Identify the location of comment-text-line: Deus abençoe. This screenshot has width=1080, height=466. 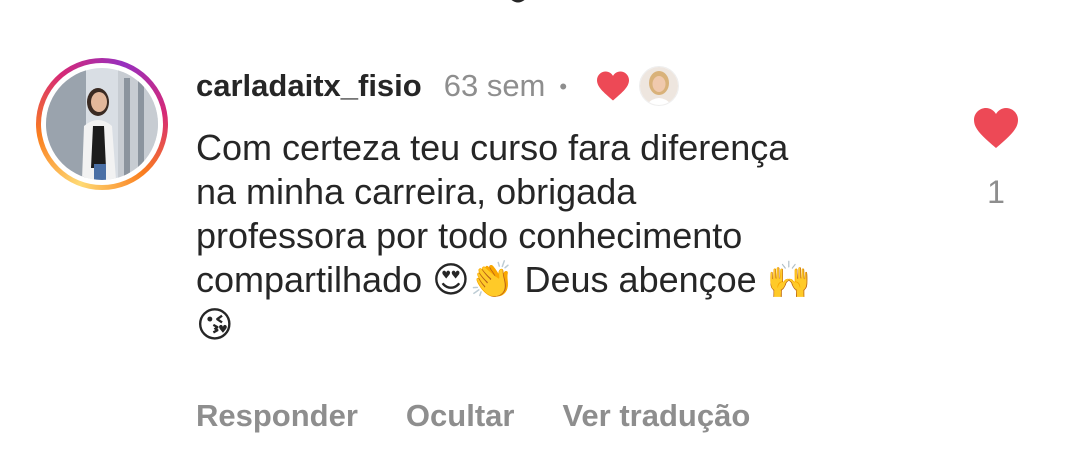
(640, 279).